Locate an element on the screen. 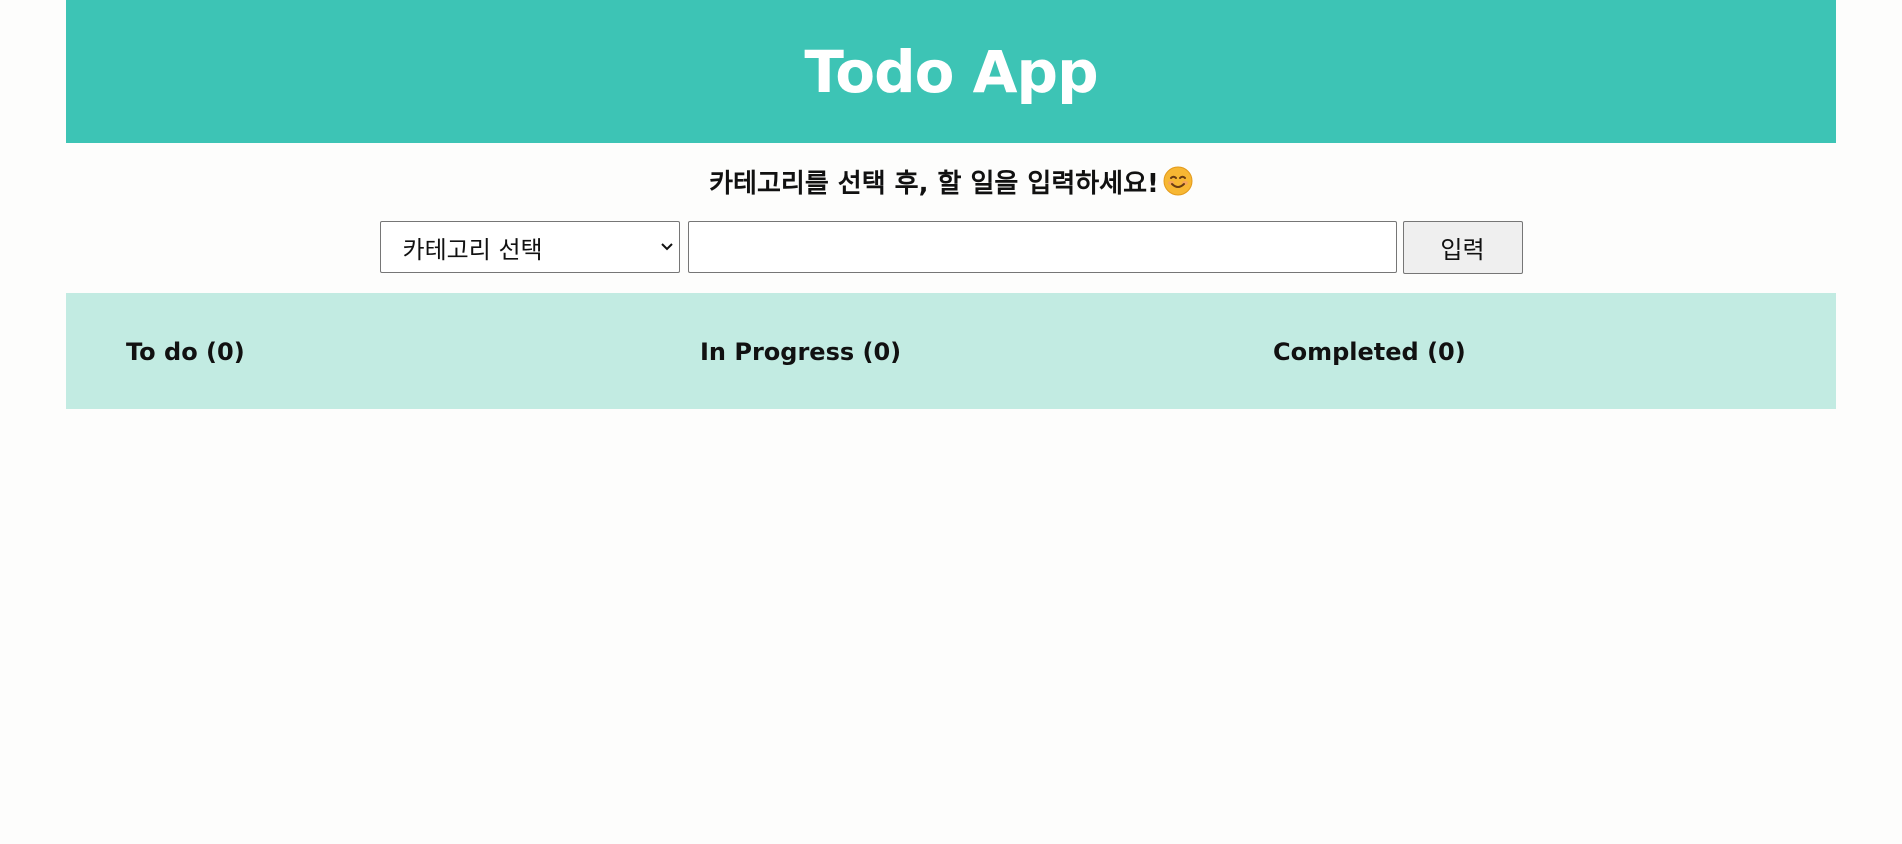 The width and height of the screenshot is (1902, 844). column-title-todo: To do (0) is located at coordinates (185, 352).